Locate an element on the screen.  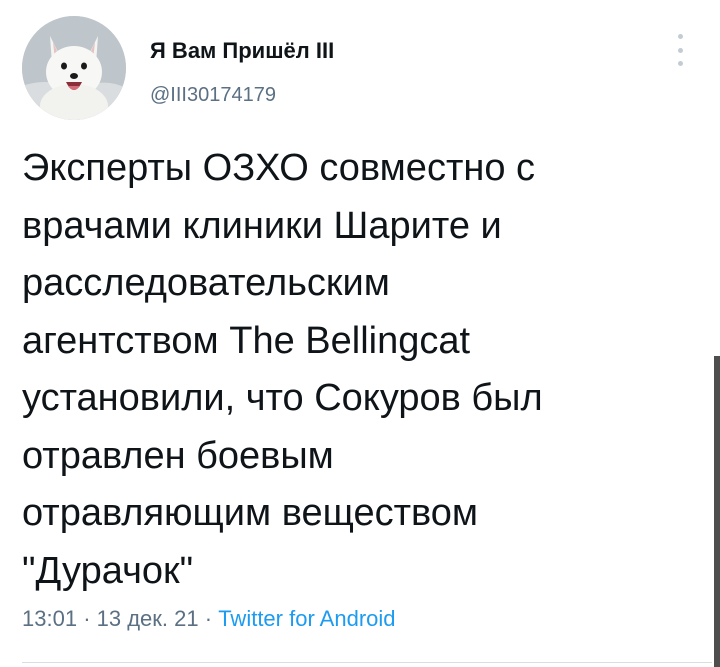
more-options-button is located at coordinates (680, 50).